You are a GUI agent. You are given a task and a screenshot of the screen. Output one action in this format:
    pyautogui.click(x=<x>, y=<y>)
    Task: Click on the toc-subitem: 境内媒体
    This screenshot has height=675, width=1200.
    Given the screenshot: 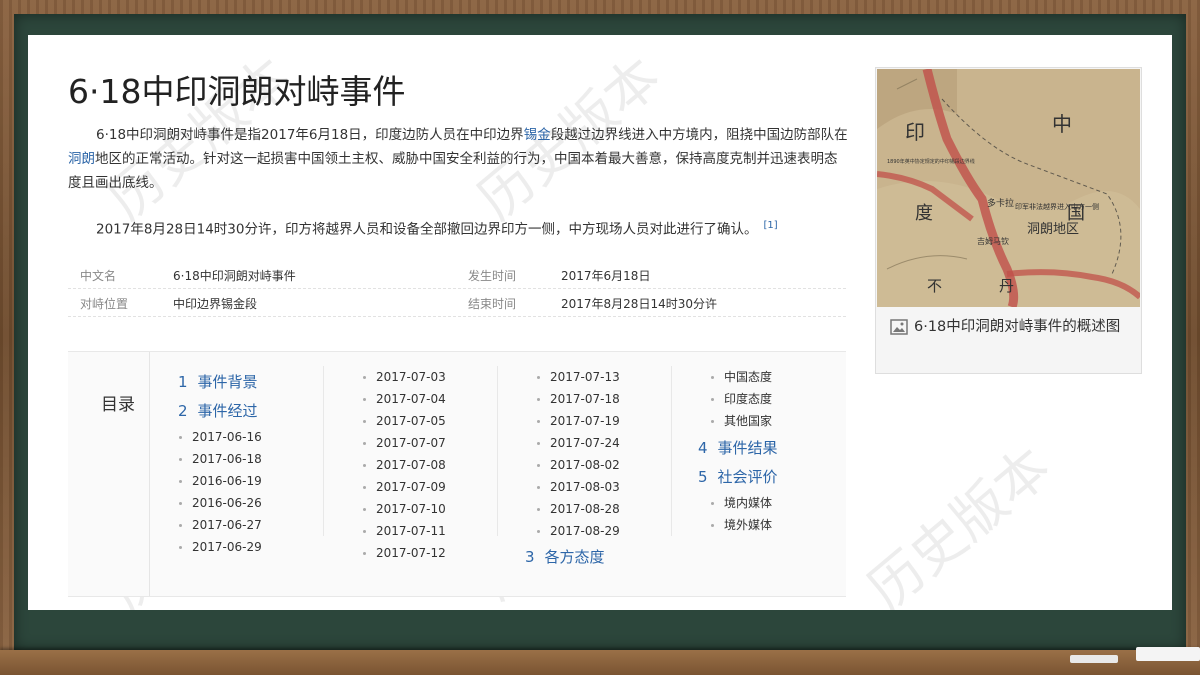 What is the action you would take?
    pyautogui.click(x=744, y=503)
    